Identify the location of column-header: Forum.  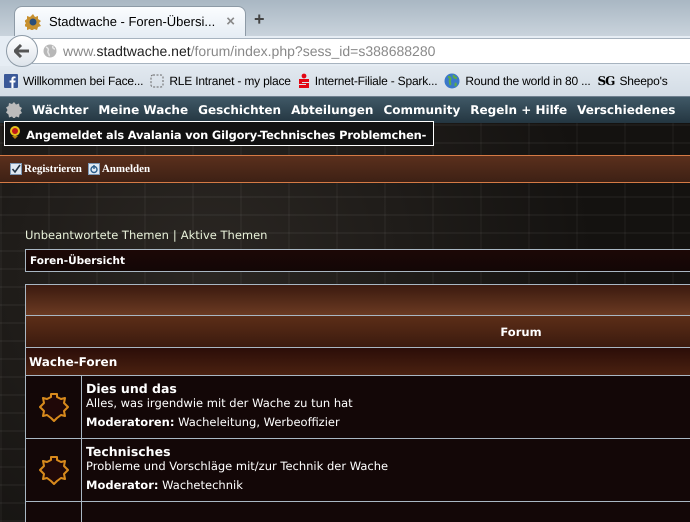
(521, 331).